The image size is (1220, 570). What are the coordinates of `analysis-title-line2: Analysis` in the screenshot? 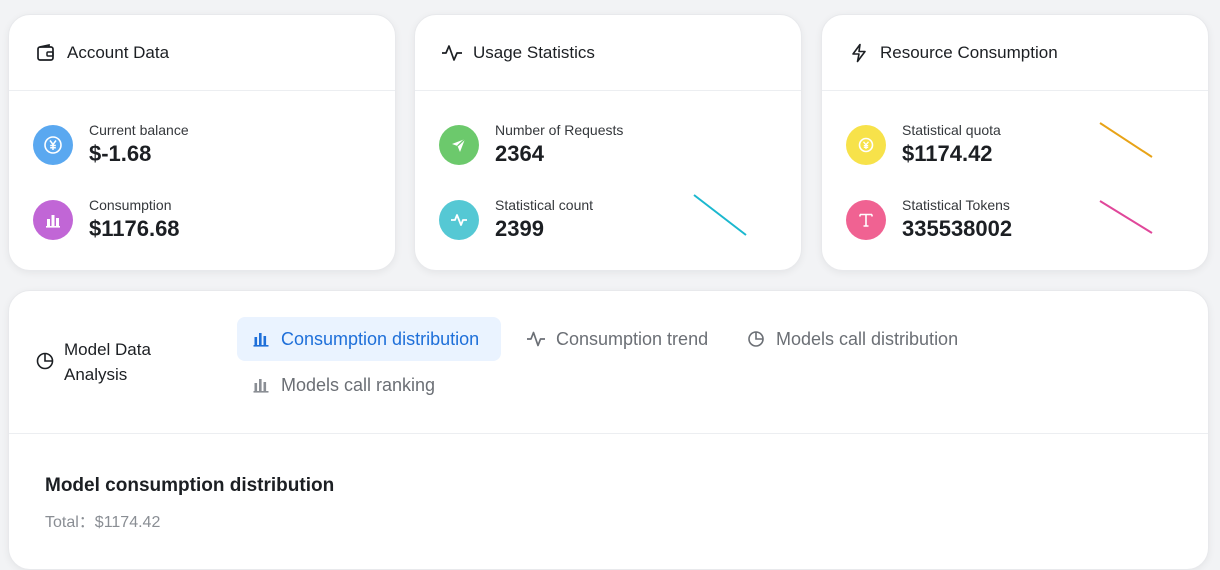 It's located at (96, 374).